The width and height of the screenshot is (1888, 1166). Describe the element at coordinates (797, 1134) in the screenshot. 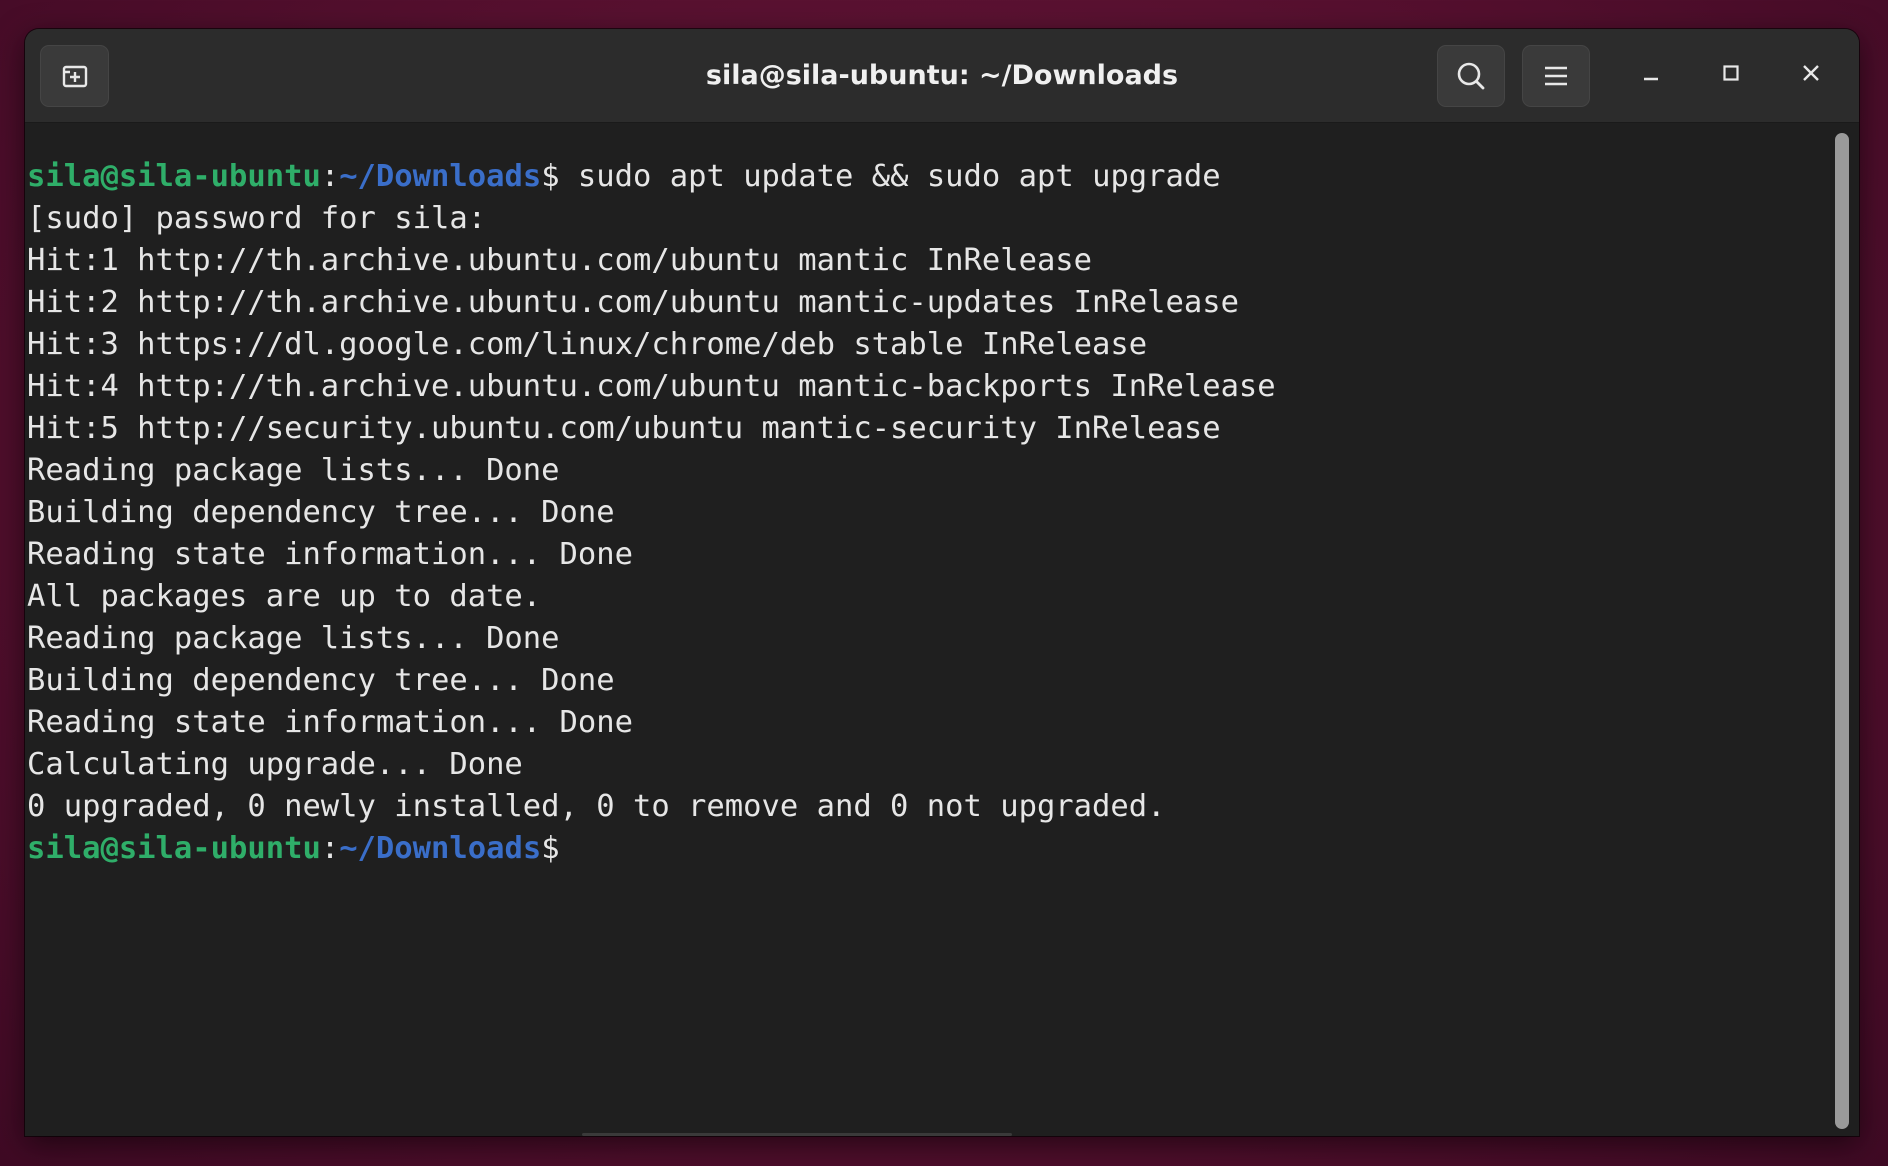

I see `bottom-edge-indicator` at that location.